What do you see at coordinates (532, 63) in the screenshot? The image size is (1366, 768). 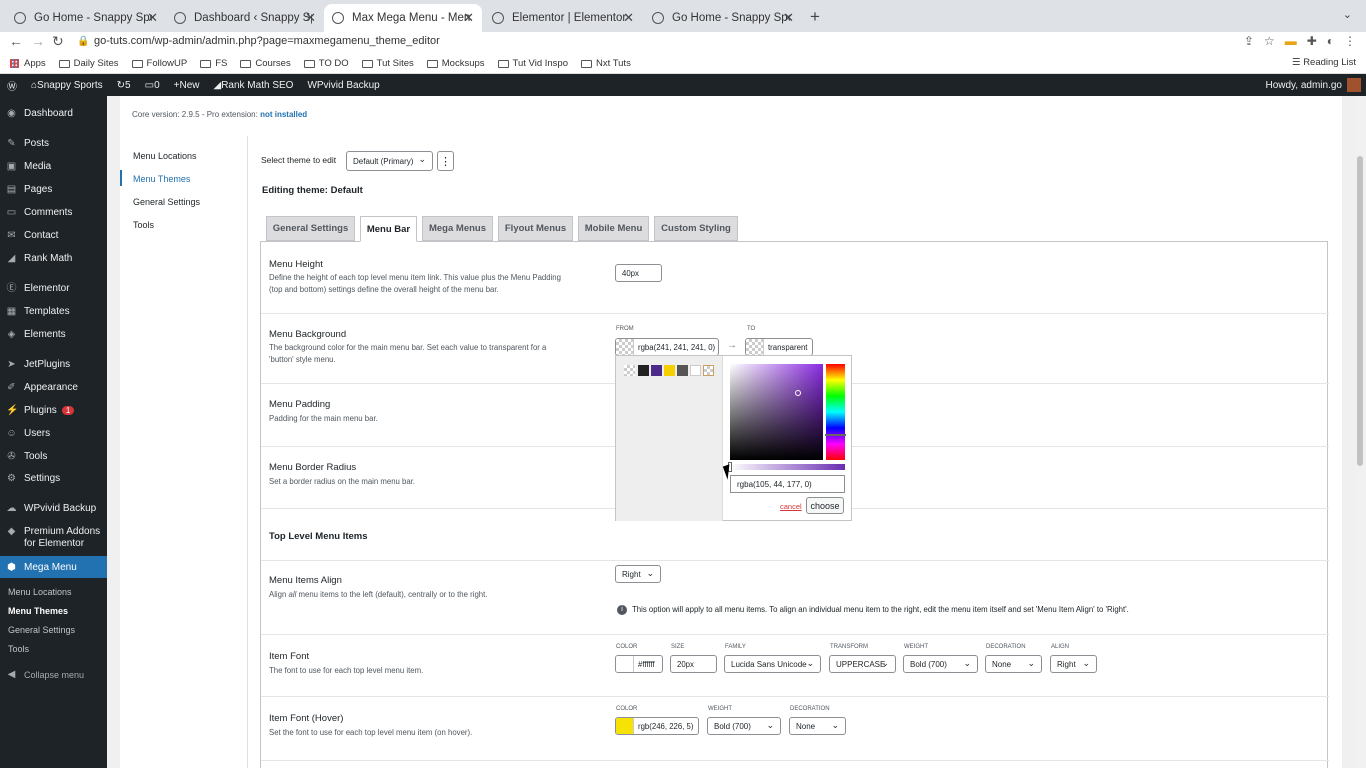 I see `bookmark-folder: Tut Vid Inspo` at bounding box center [532, 63].